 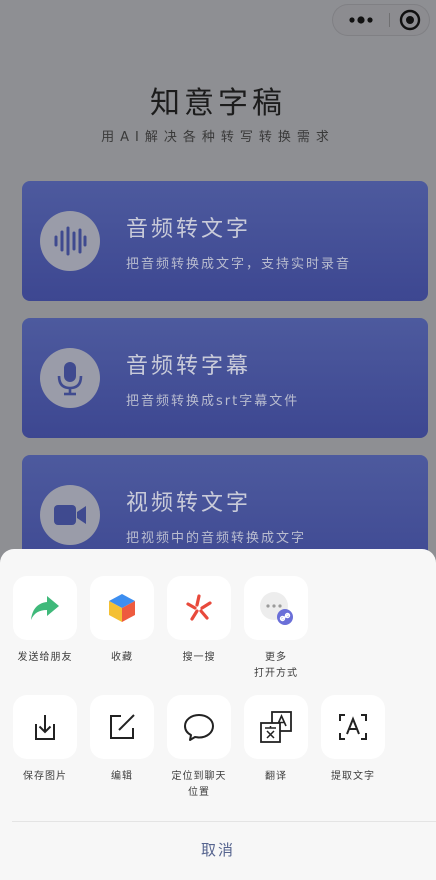 What do you see at coordinates (353, 776) in the screenshot?
I see `option-label: 提取文字` at bounding box center [353, 776].